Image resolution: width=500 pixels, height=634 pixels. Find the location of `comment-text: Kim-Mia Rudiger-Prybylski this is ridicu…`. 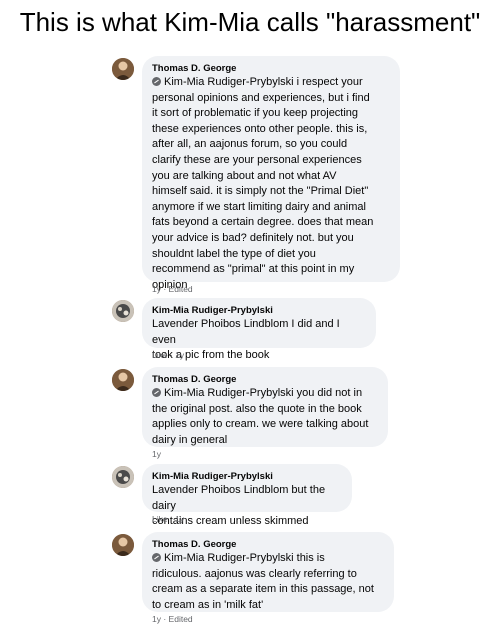

comment-text: Kim-Mia Rudiger-Prybylski this is ridicu… is located at coordinates (263, 581).